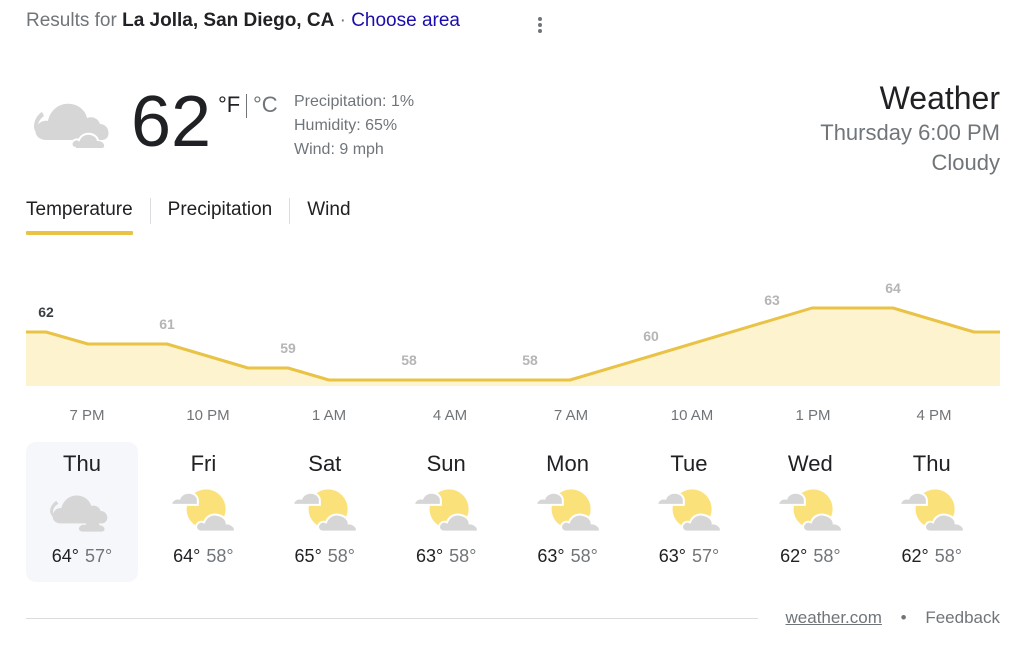 This screenshot has width=1024, height=646. I want to click on day-name: Tue, so click(689, 463).